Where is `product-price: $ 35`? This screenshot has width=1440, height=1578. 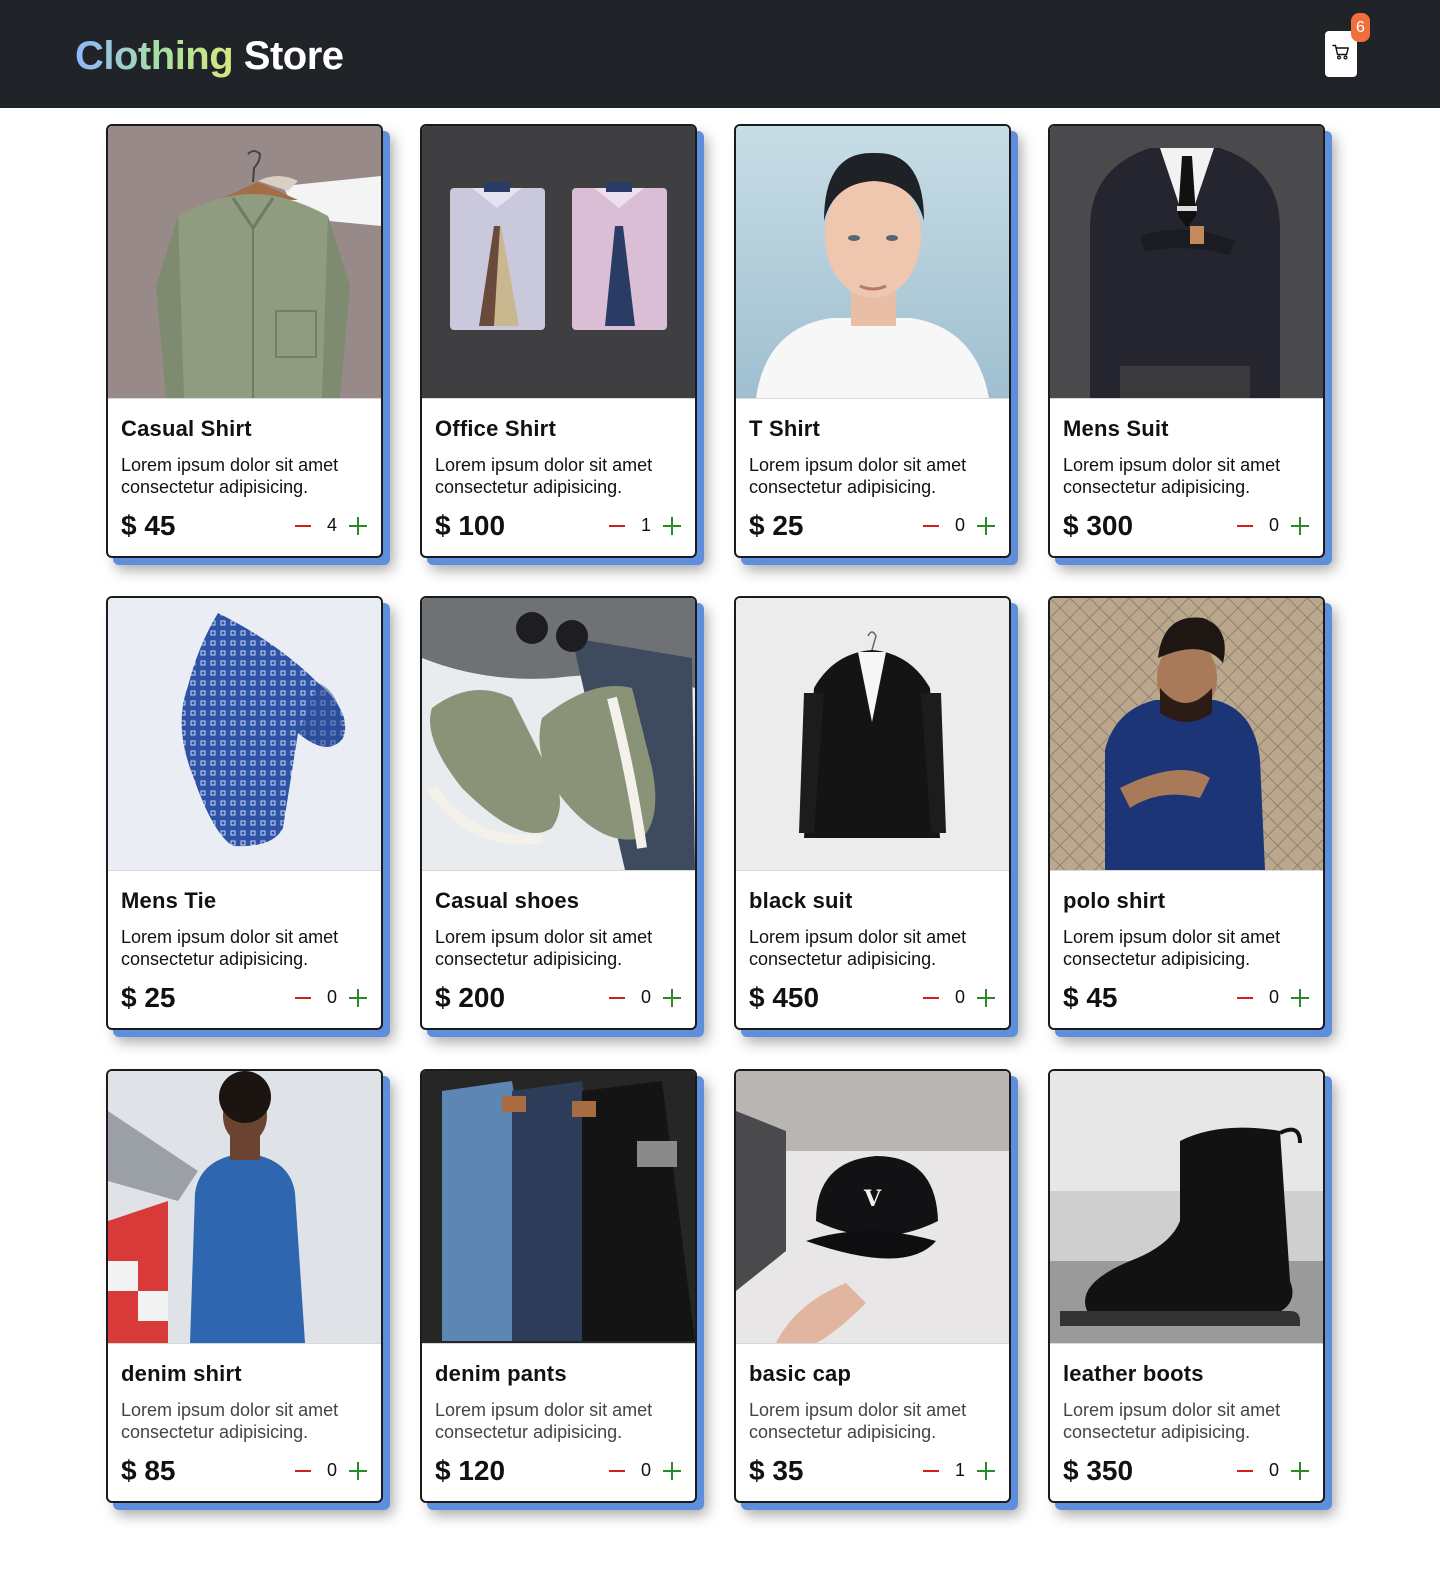 product-price: $ 35 is located at coordinates (776, 1470).